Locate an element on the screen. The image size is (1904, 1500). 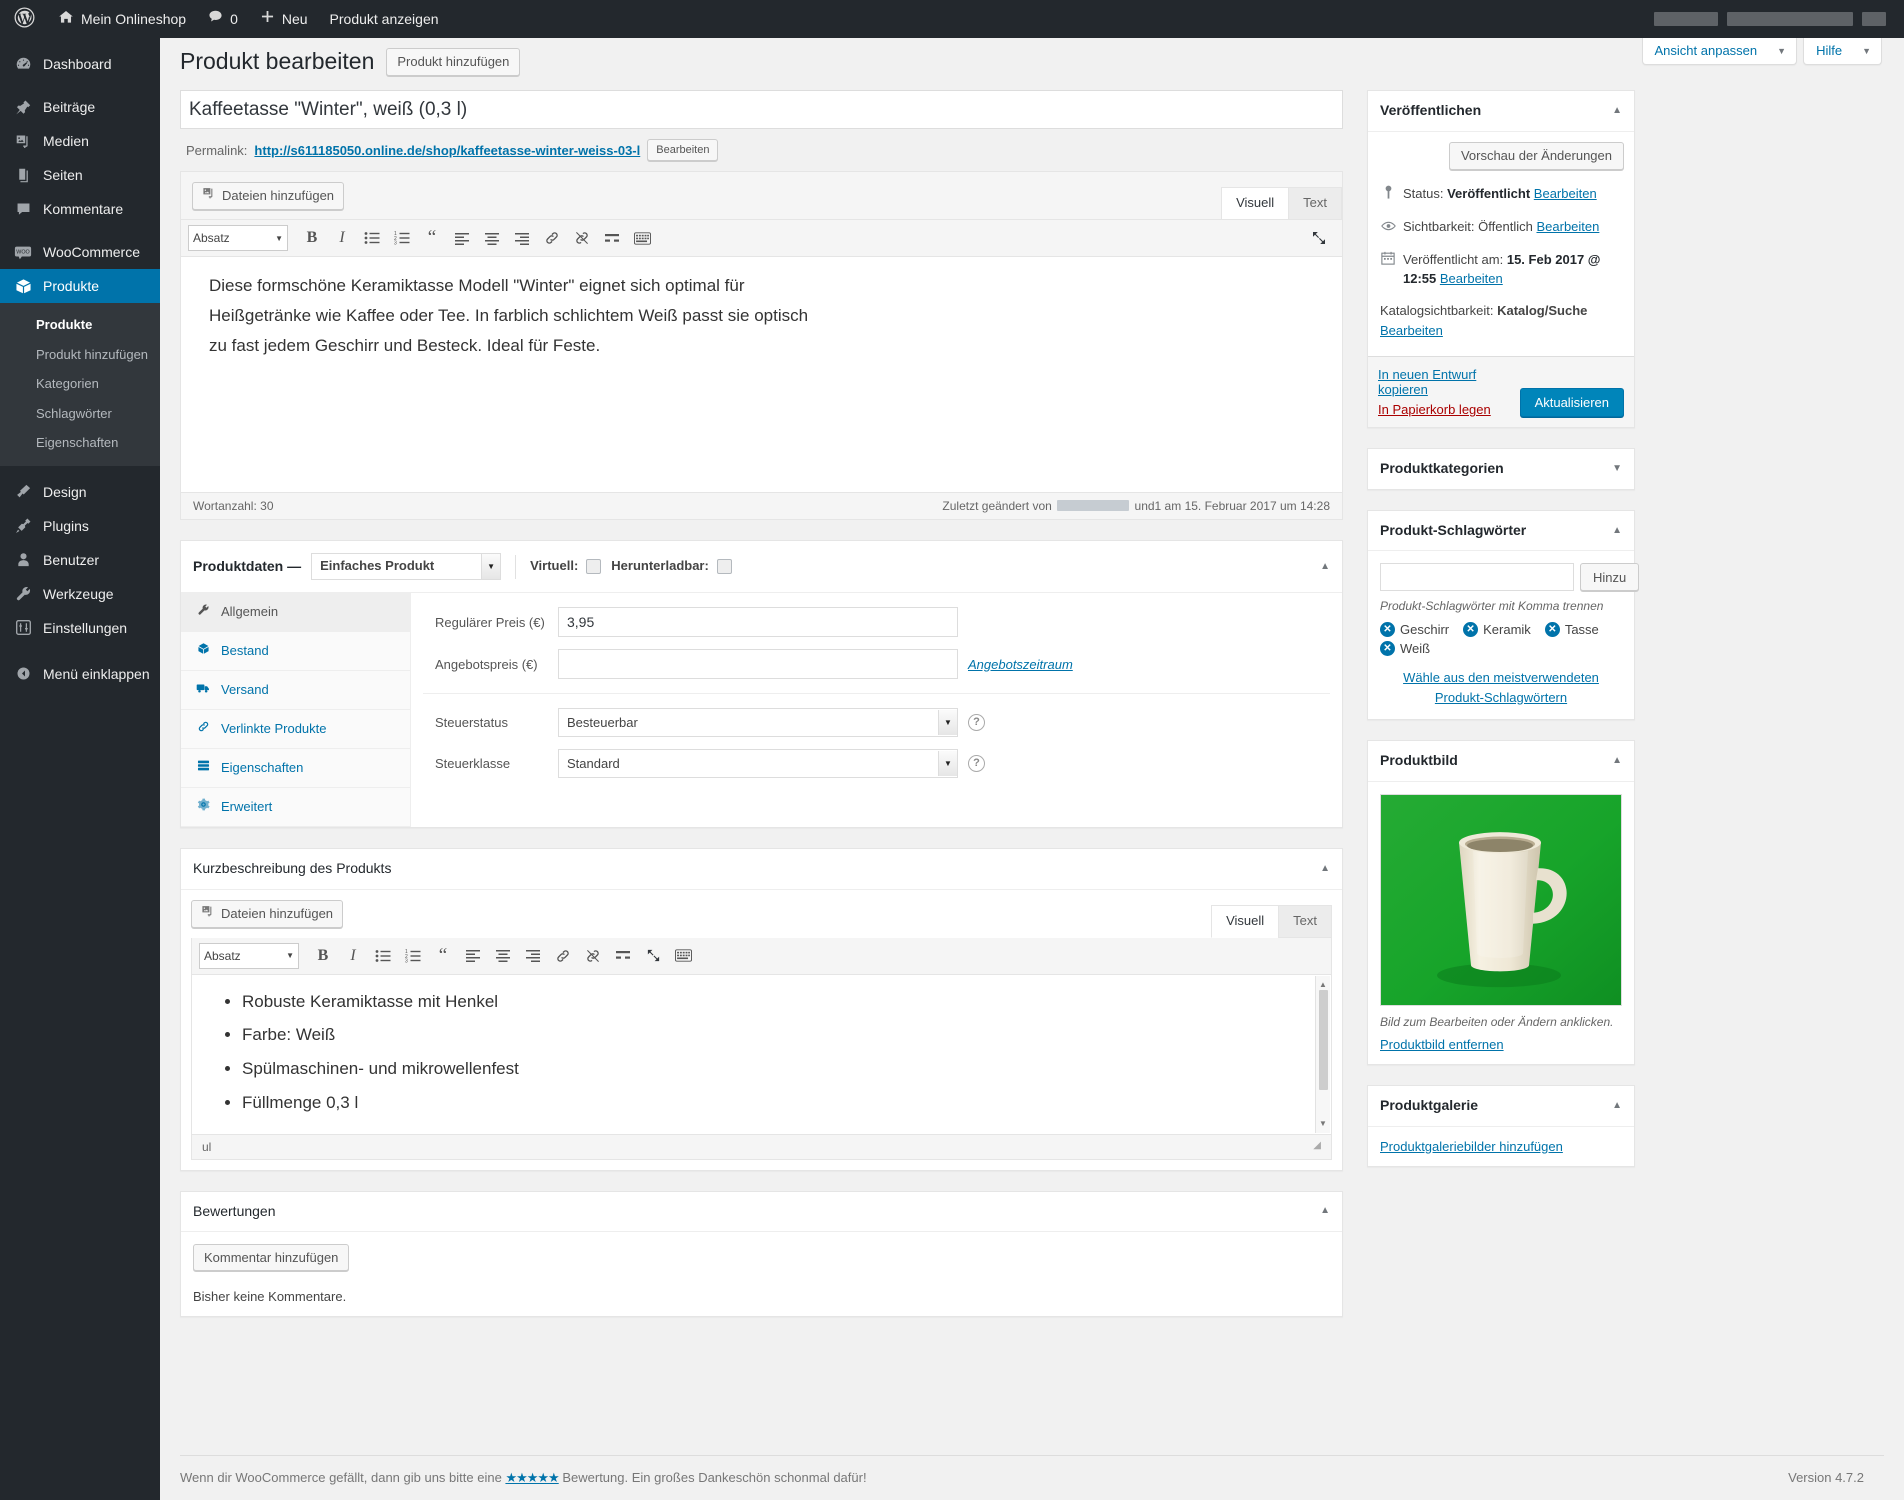
submenu-item-attributes: Eigenschaften is located at coordinates (80, 443).